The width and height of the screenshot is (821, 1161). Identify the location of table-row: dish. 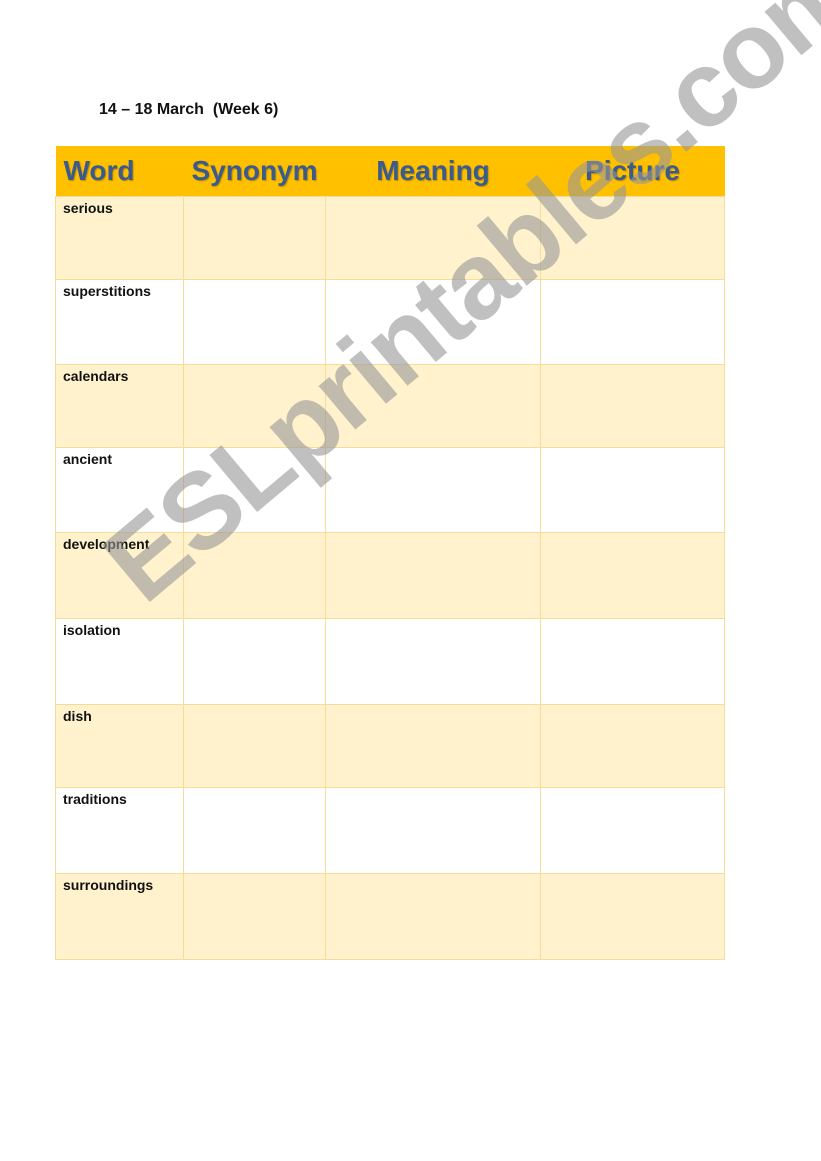
(390, 746).